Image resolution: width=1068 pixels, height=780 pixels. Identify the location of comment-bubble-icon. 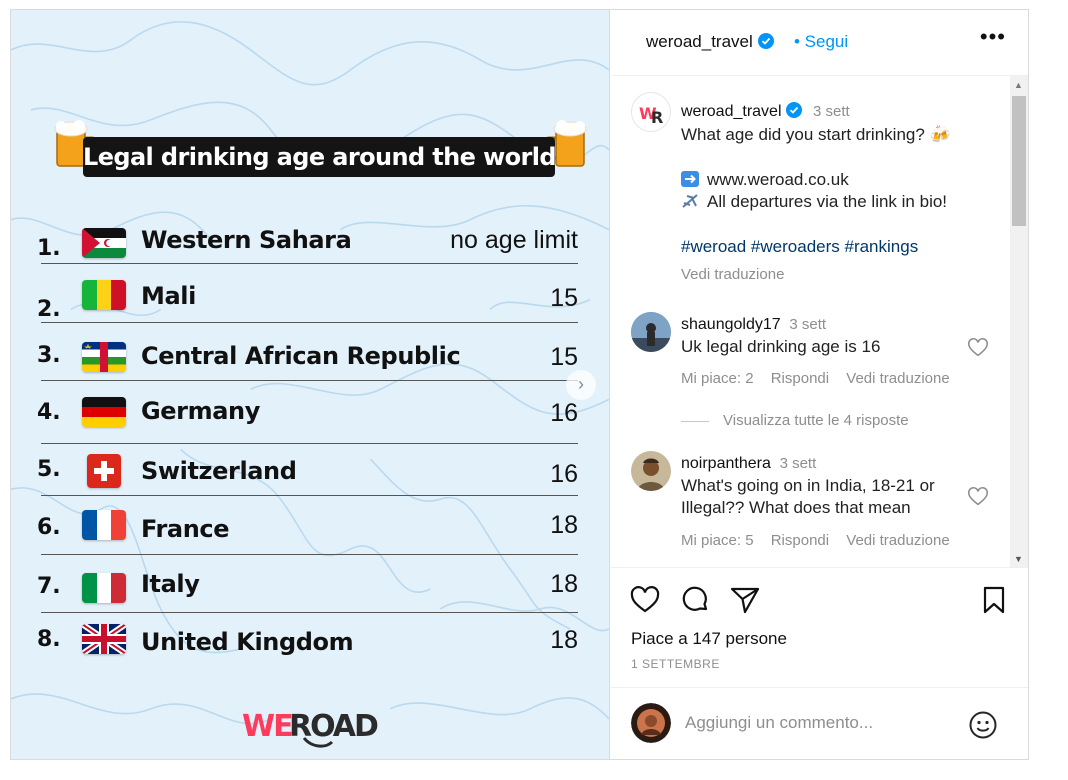
(695, 600).